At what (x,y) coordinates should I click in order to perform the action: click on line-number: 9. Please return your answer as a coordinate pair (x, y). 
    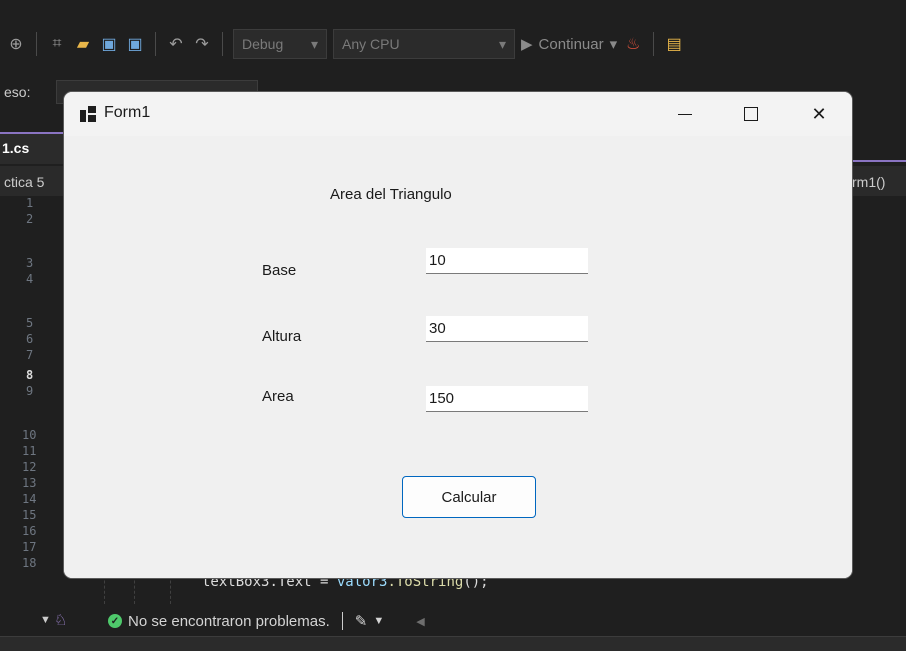
    Looking at the image, I should click on (30, 391).